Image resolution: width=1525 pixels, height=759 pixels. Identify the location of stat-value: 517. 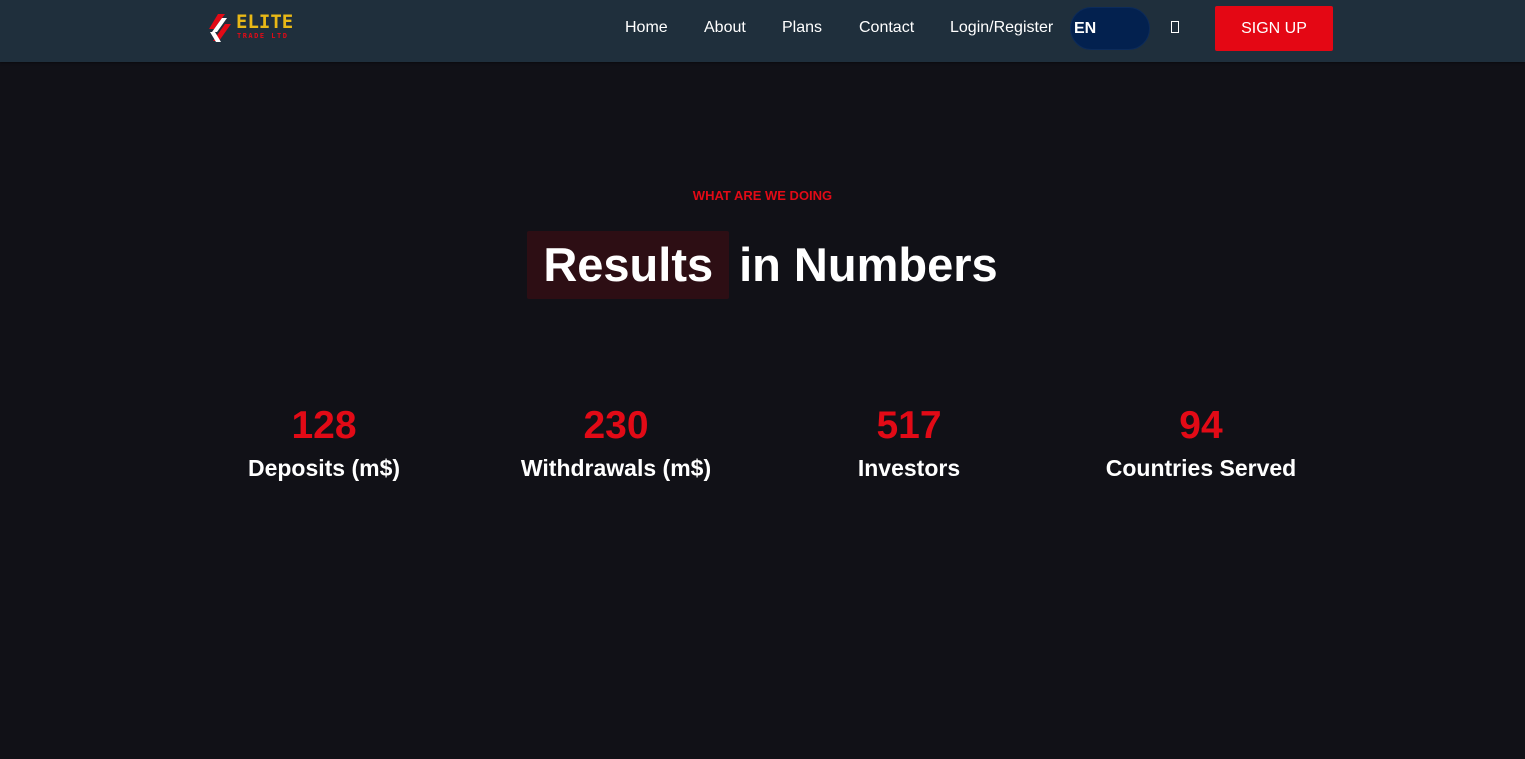
(909, 425).